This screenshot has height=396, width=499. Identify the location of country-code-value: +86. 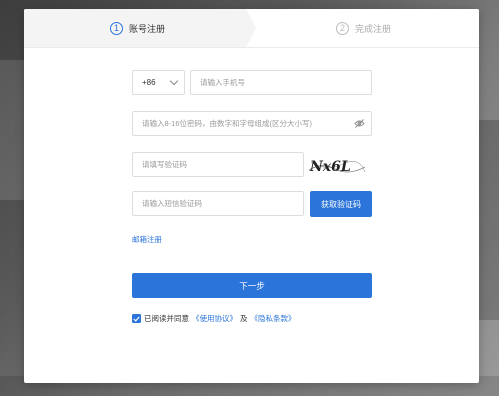
(149, 82).